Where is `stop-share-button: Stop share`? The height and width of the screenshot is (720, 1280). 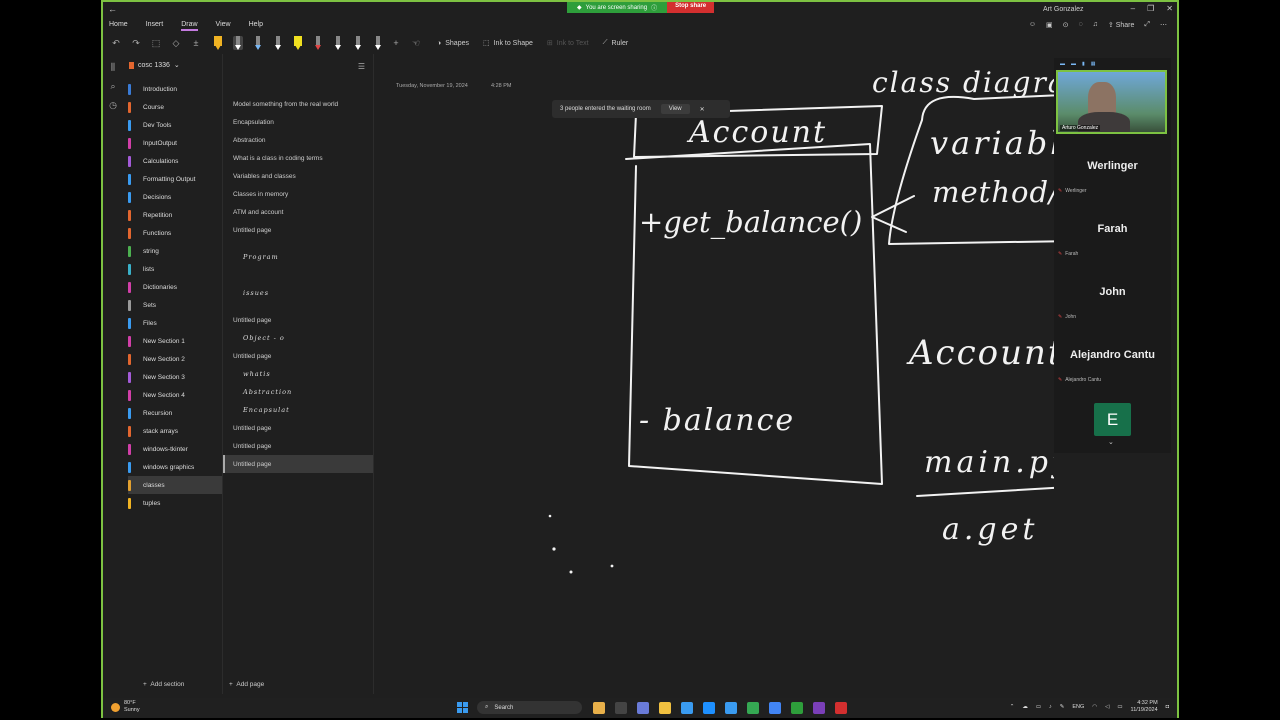
stop-share-button: Stop share is located at coordinates (691, 7).